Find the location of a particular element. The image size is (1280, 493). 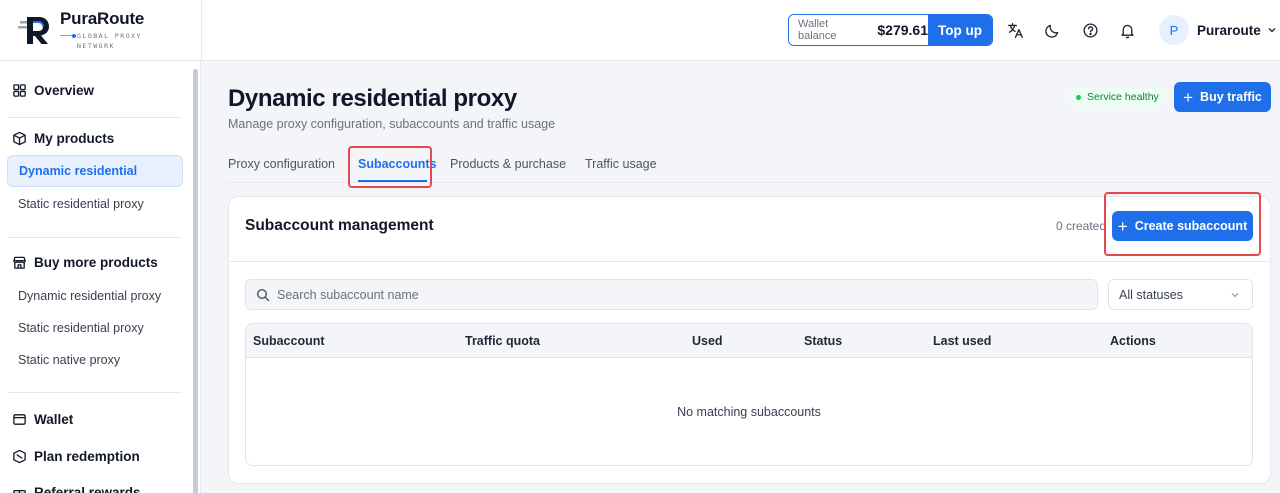

box-icon is located at coordinates (19, 138).